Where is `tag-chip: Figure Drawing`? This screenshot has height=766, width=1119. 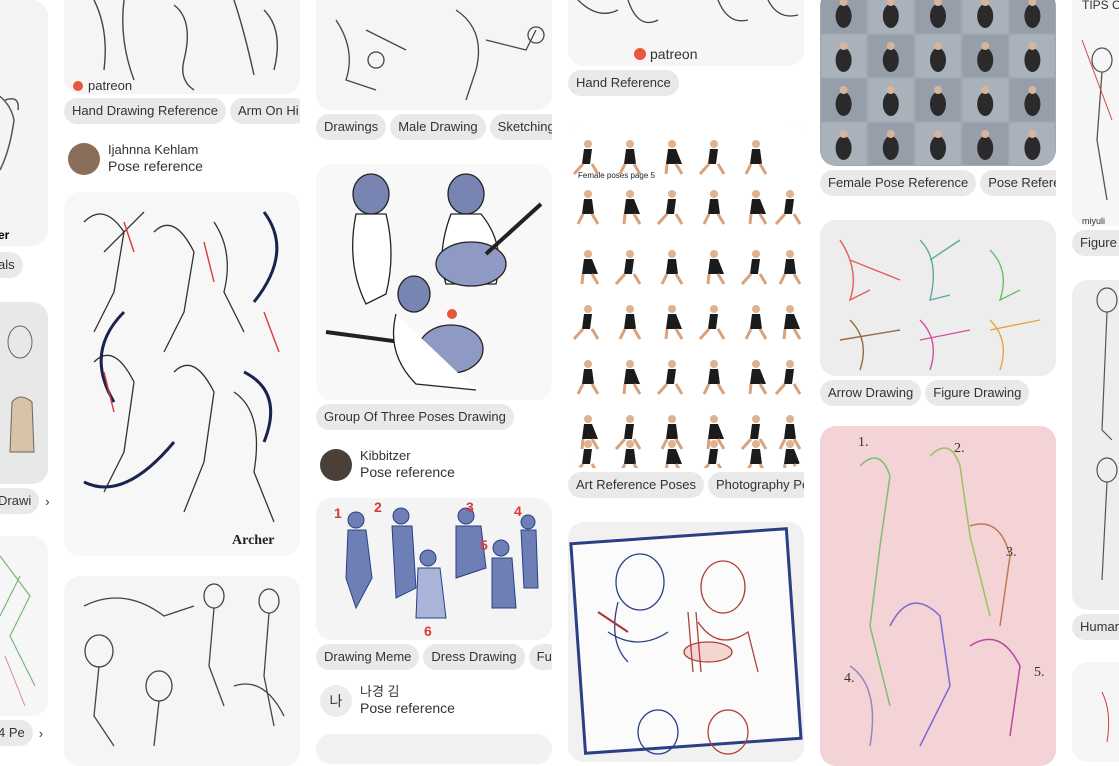
tag-chip: Figure Drawing is located at coordinates (977, 393).